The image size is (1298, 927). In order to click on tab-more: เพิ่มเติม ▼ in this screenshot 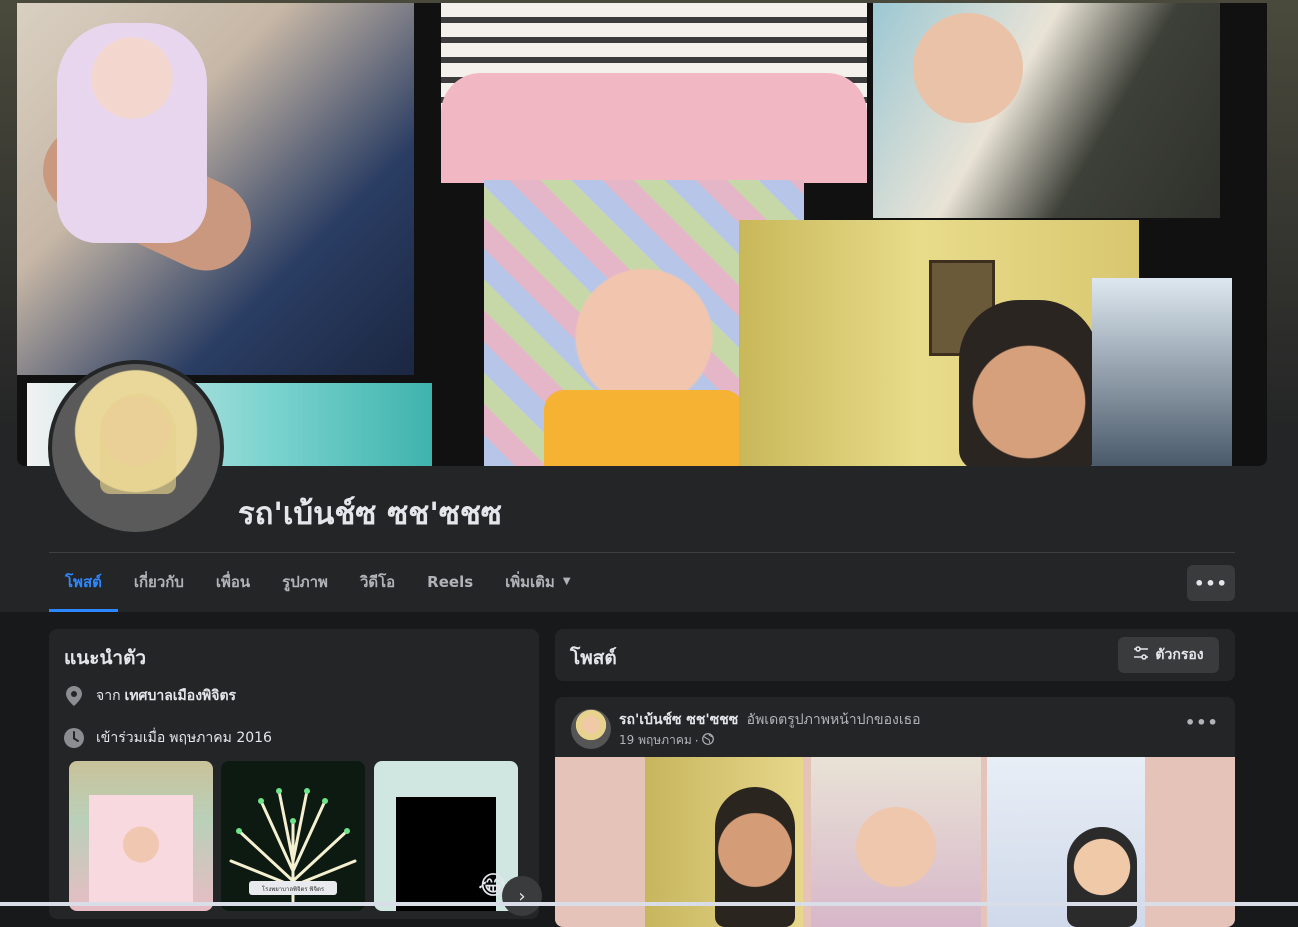, I will do `click(537, 581)`.